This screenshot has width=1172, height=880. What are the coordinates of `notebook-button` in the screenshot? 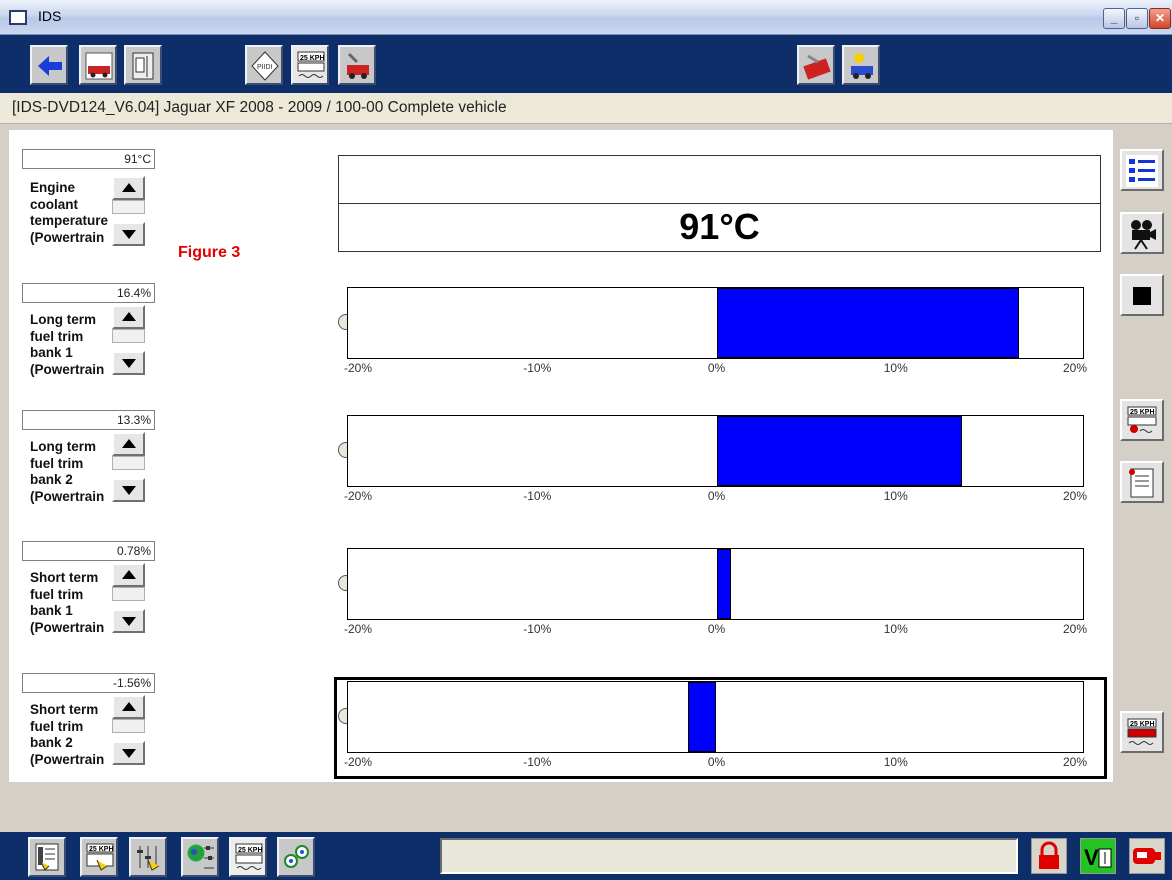 It's located at (143, 65).